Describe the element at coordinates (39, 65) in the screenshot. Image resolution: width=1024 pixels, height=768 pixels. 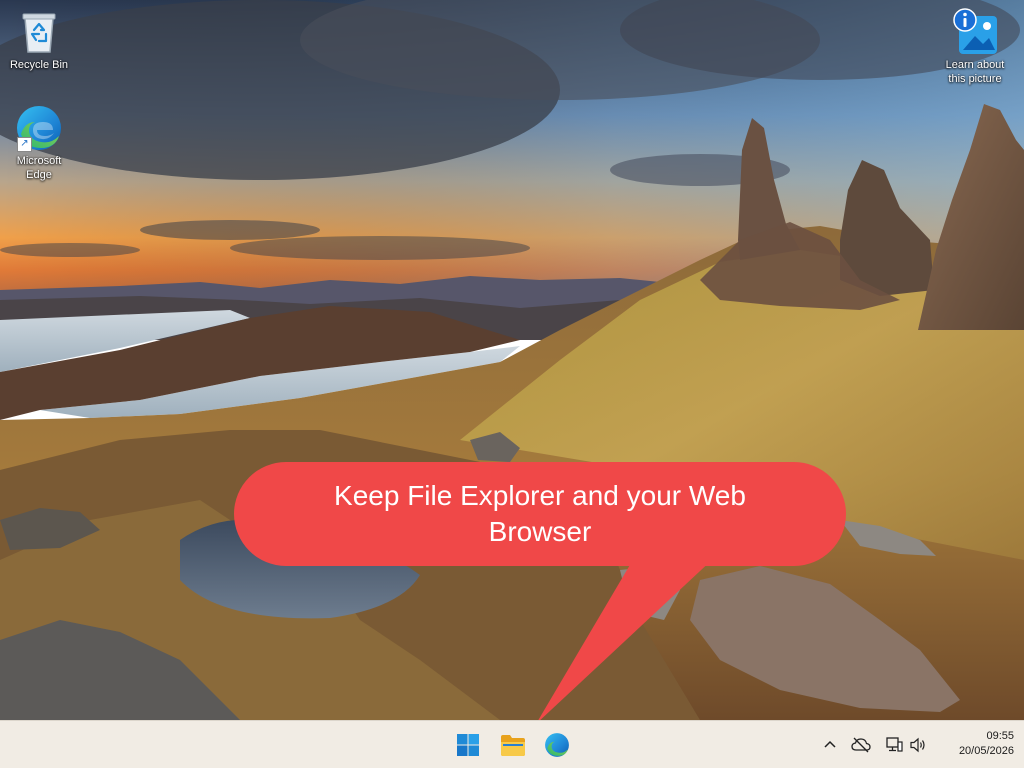
I see `desktop-icon-label: Recycle Bin` at that location.